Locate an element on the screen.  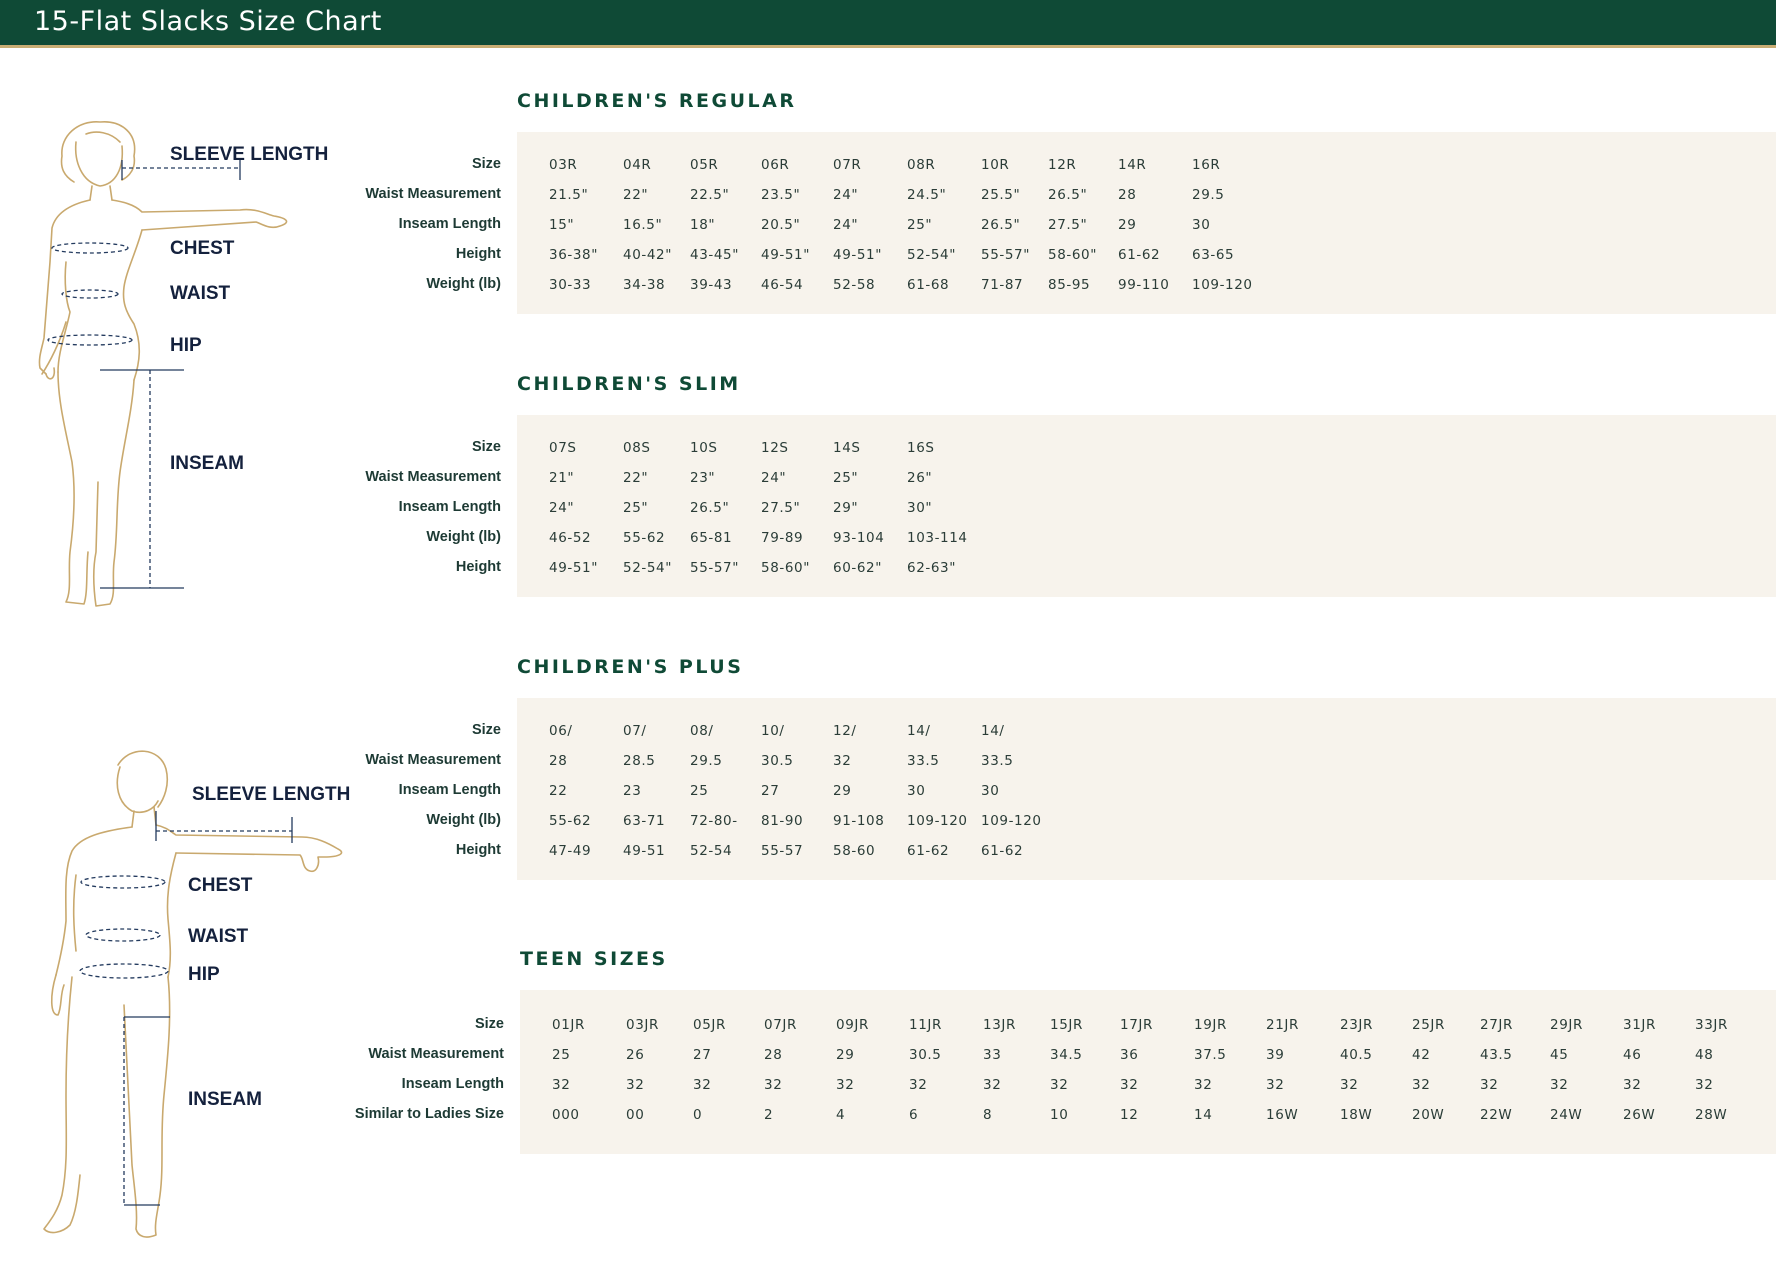
table-cell: 46-54 is located at coordinates (782, 285).